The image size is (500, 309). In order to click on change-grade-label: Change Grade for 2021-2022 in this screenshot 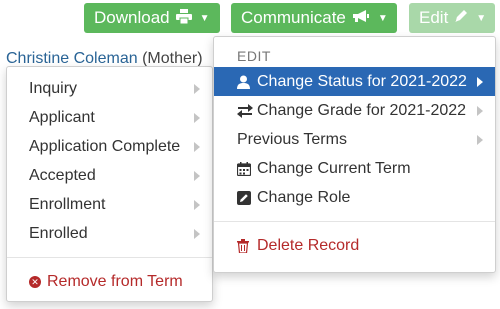, I will do `click(362, 110)`.